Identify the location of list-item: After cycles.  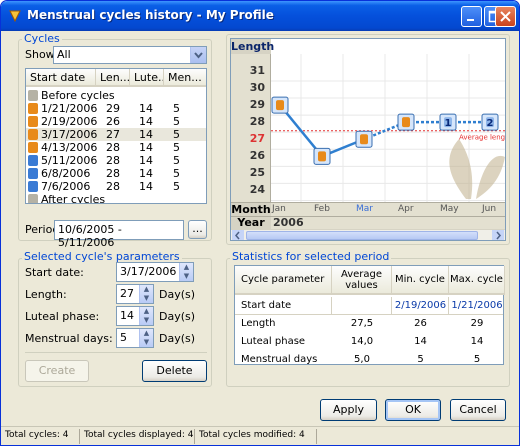
(116, 198).